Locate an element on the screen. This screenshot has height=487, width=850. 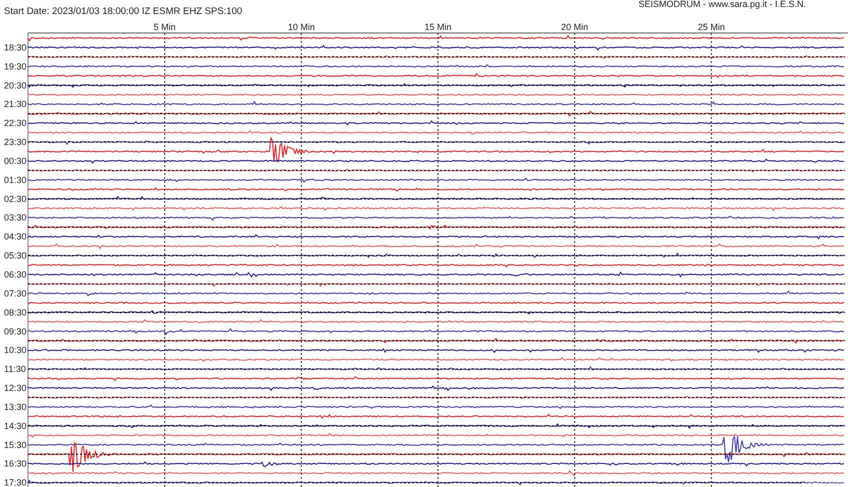
credit-text: SEISMODRUM - www.sara.pg.it - I.E.S.N. is located at coordinates (722, 5).